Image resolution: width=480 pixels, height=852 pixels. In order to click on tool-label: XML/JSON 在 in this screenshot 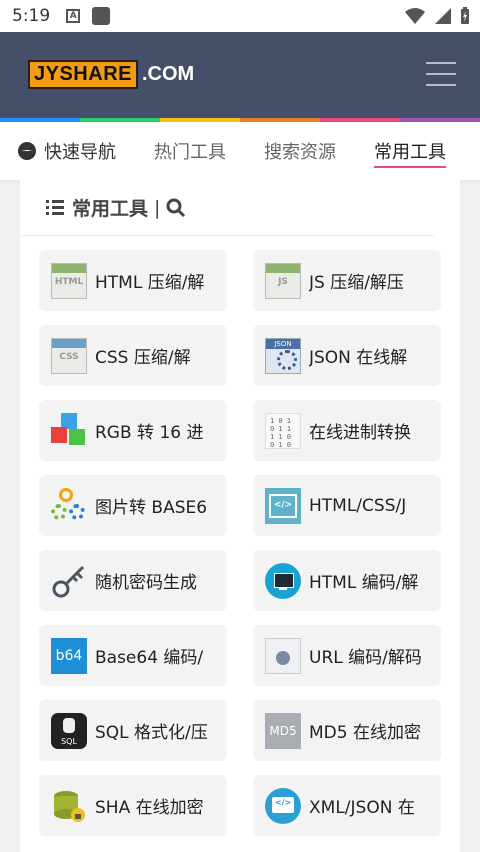, I will do `click(362, 808)`.